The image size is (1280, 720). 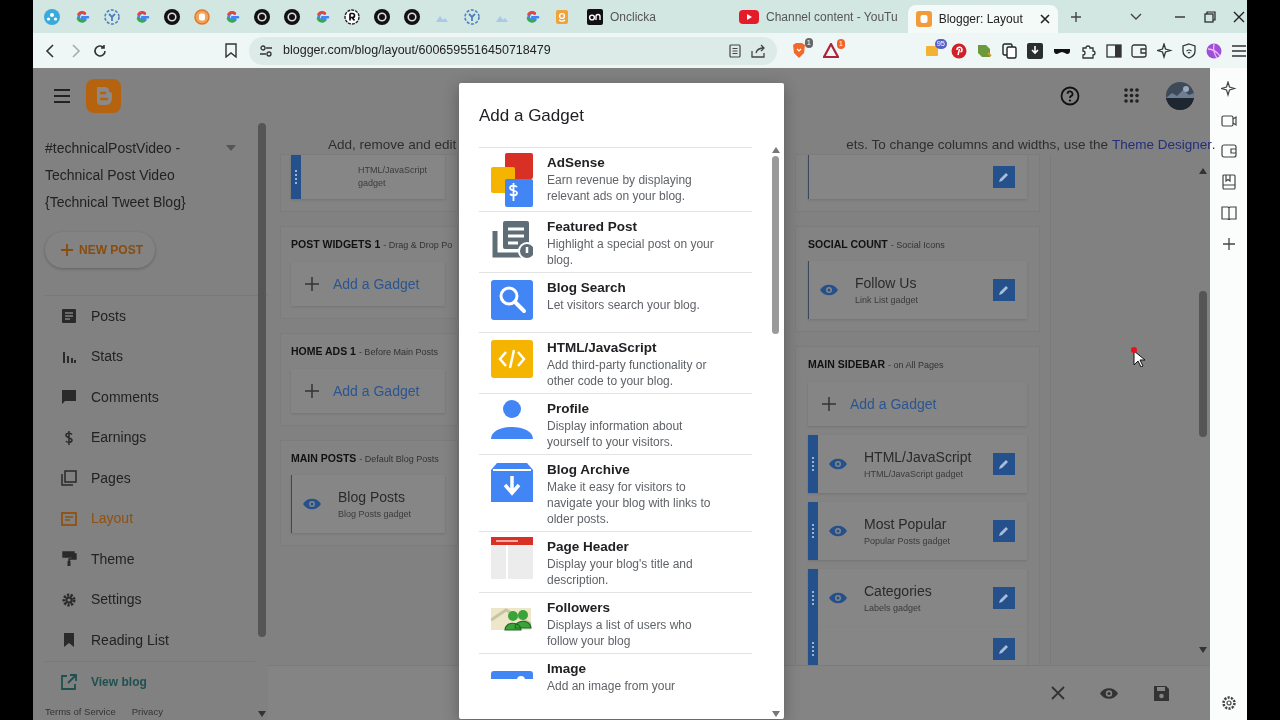 I want to click on save-icon, so click(x=1161, y=693).